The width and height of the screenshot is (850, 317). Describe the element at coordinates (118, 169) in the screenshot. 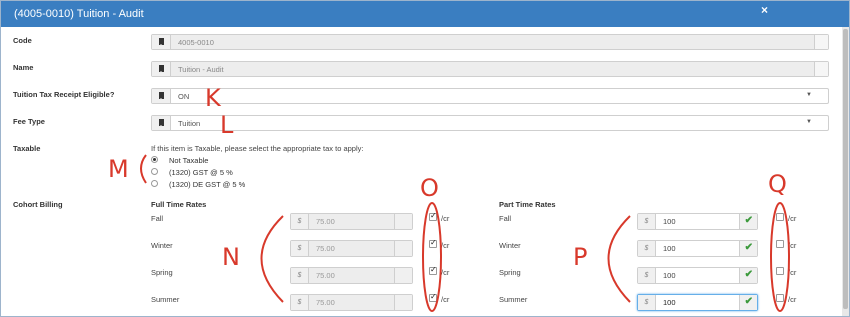

I see `annotation-m: M` at that location.